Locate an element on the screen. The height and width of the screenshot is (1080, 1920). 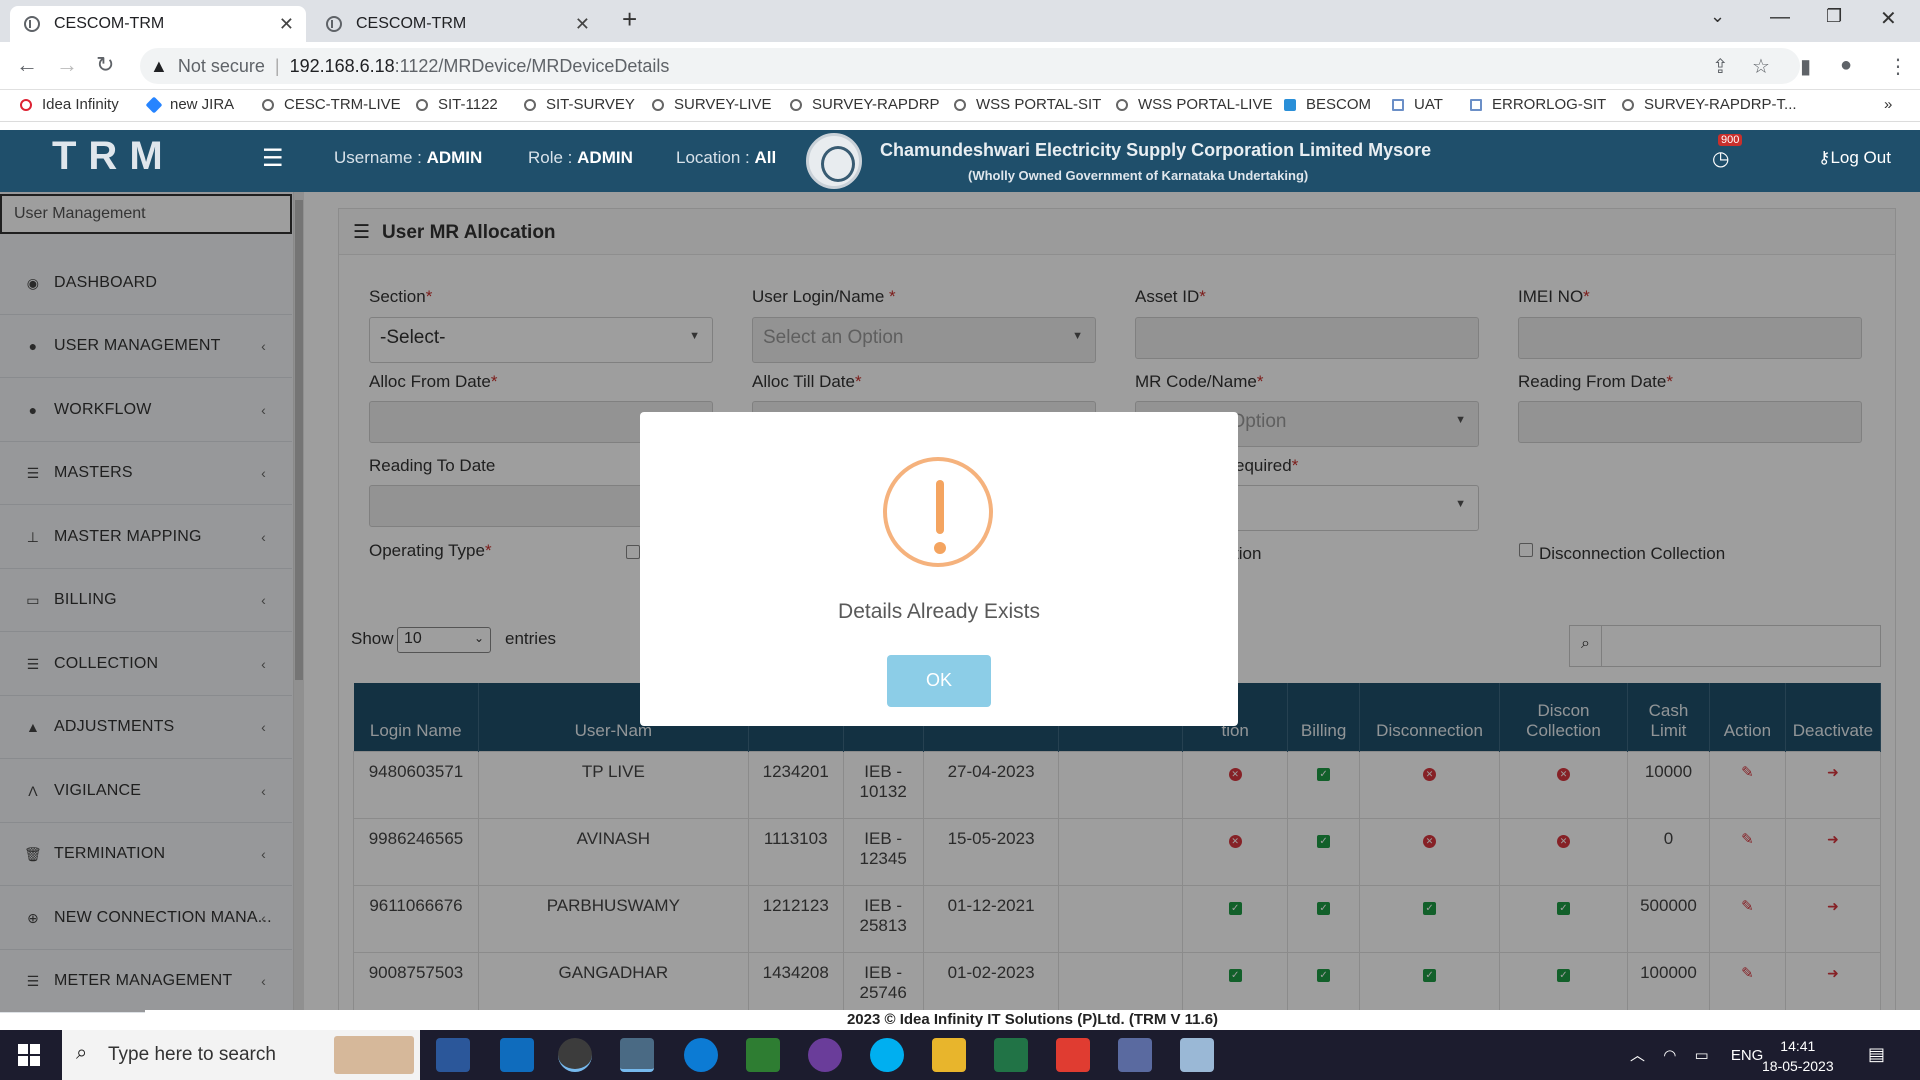
bookmark-item: WSS PORTAL-LIVE is located at coordinates (1194, 104).